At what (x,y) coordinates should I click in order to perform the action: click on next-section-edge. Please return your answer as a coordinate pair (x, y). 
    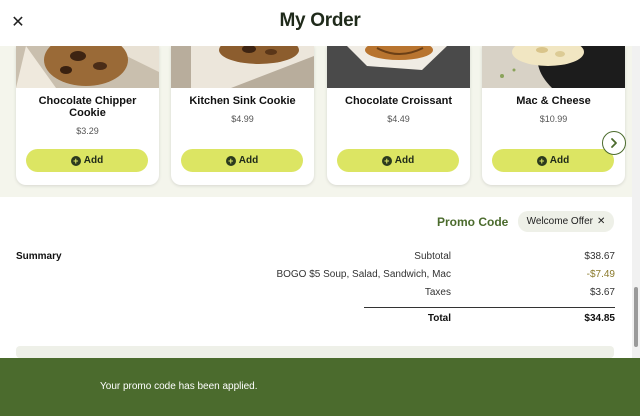
    Looking at the image, I should click on (315, 352).